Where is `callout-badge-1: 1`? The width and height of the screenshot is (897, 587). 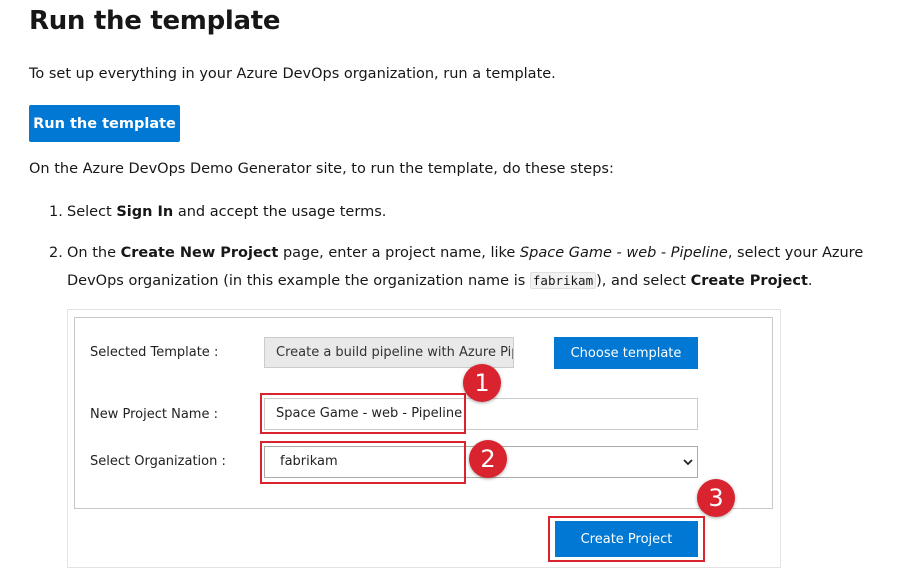
callout-badge-1: 1 is located at coordinates (482, 383).